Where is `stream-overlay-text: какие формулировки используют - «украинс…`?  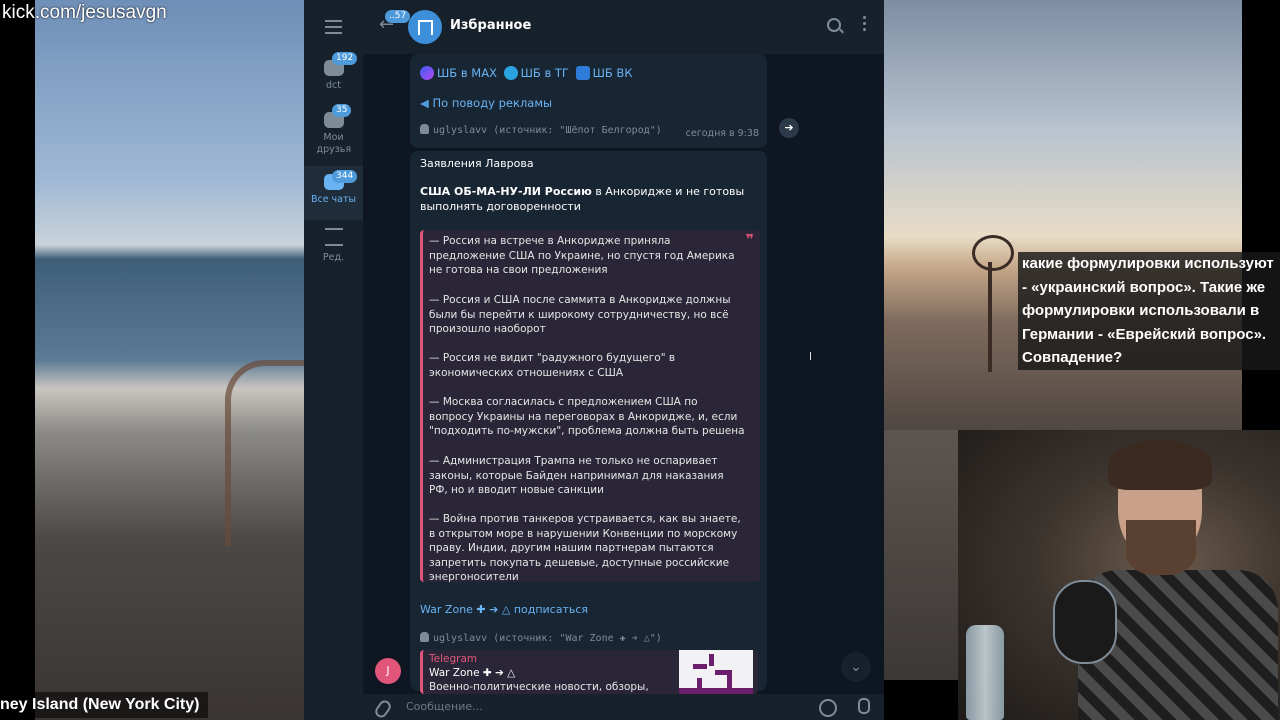 stream-overlay-text: какие формулировки используют - «украинс… is located at coordinates (1149, 311).